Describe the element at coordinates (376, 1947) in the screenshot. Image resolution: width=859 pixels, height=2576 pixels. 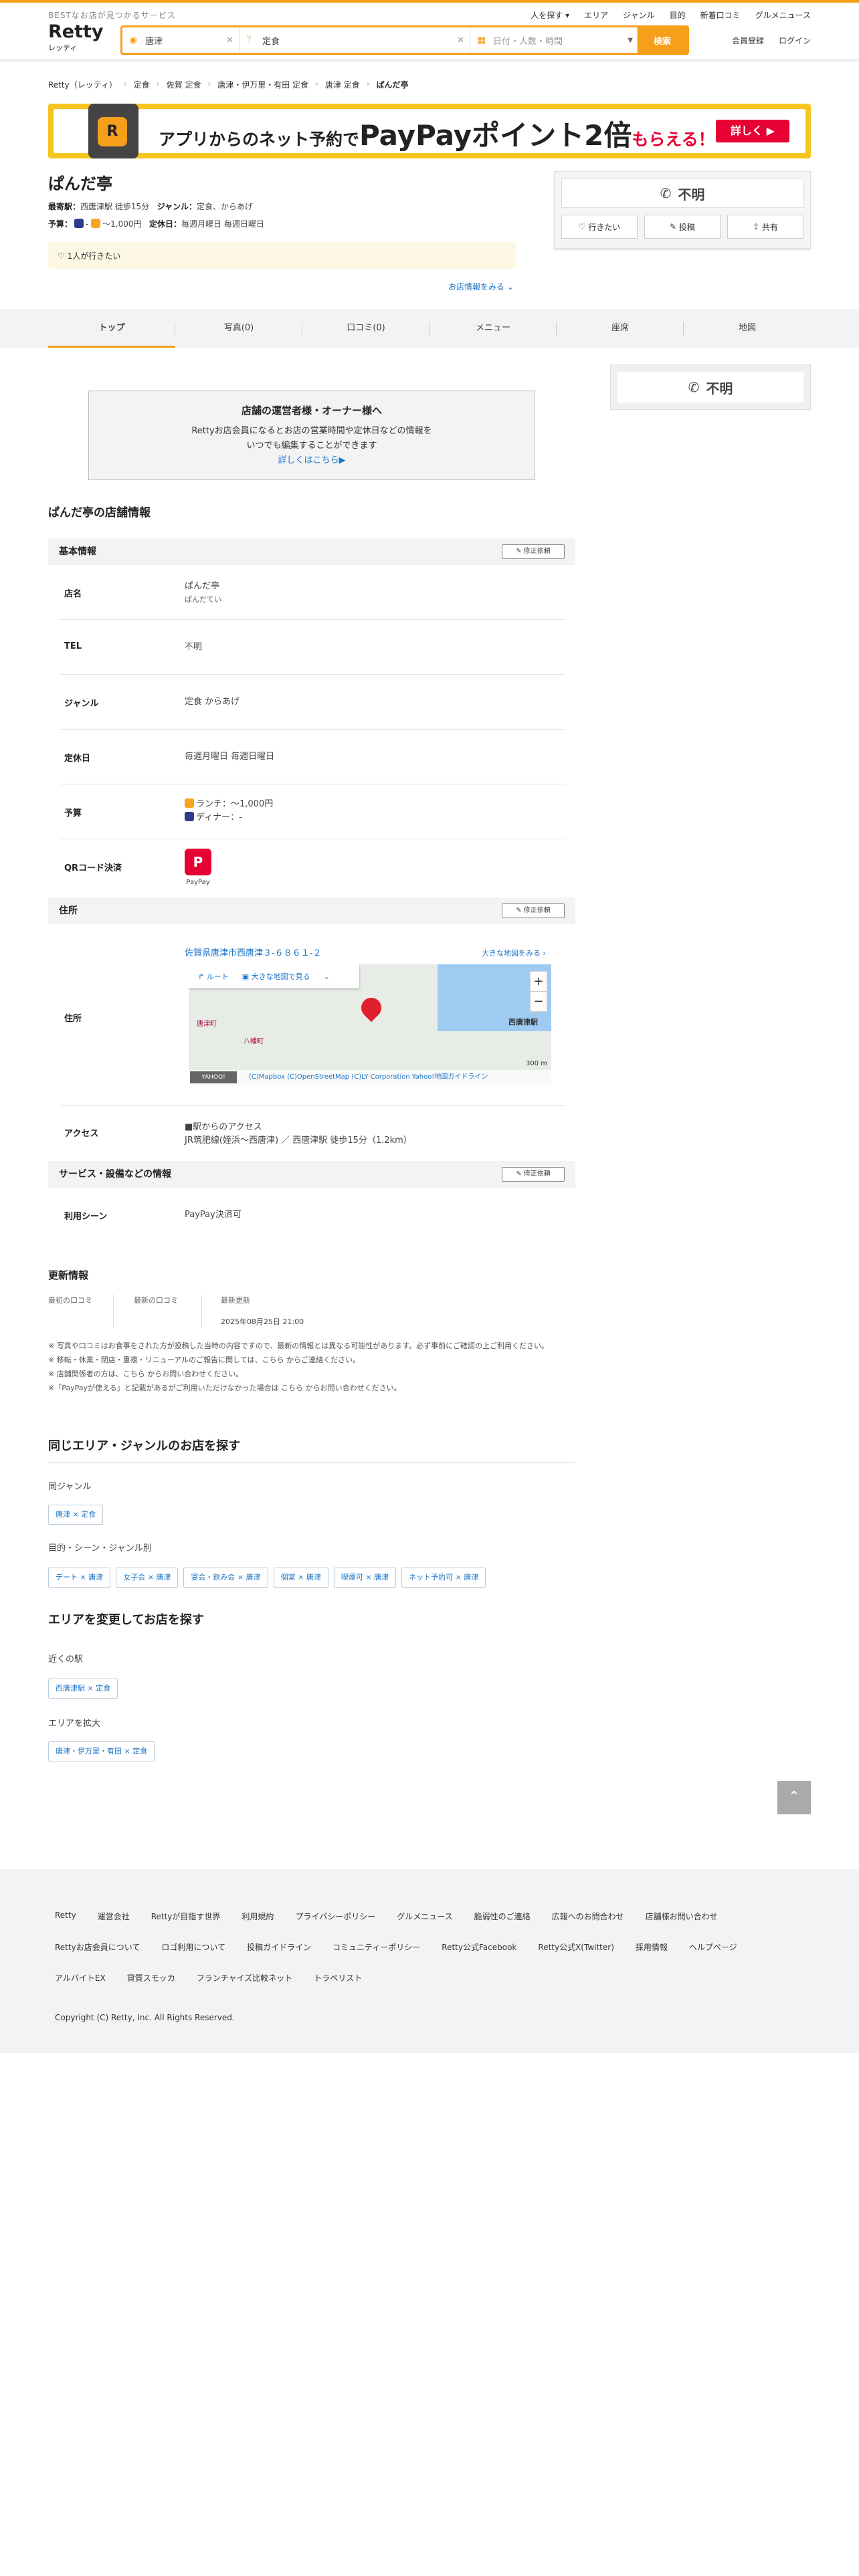
I see `footer-link: コミュニティーポリシー` at that location.